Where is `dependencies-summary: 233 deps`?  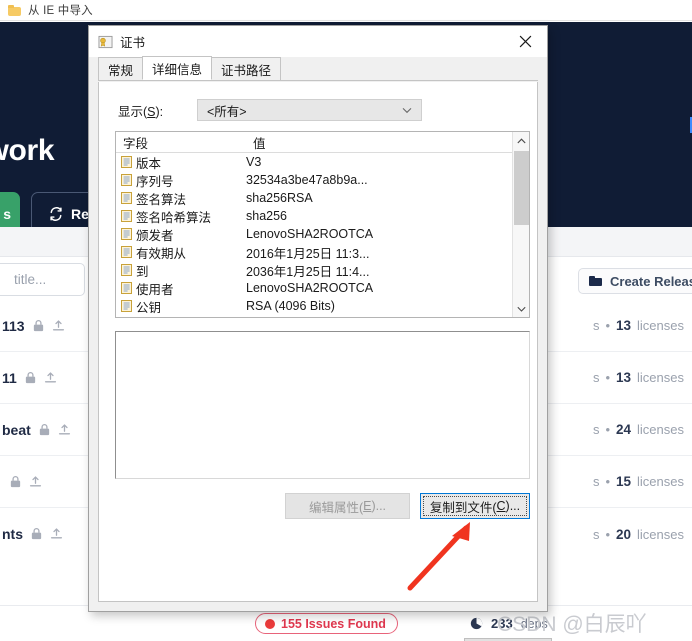
dependencies-summary: 233 deps is located at coordinates (509, 623).